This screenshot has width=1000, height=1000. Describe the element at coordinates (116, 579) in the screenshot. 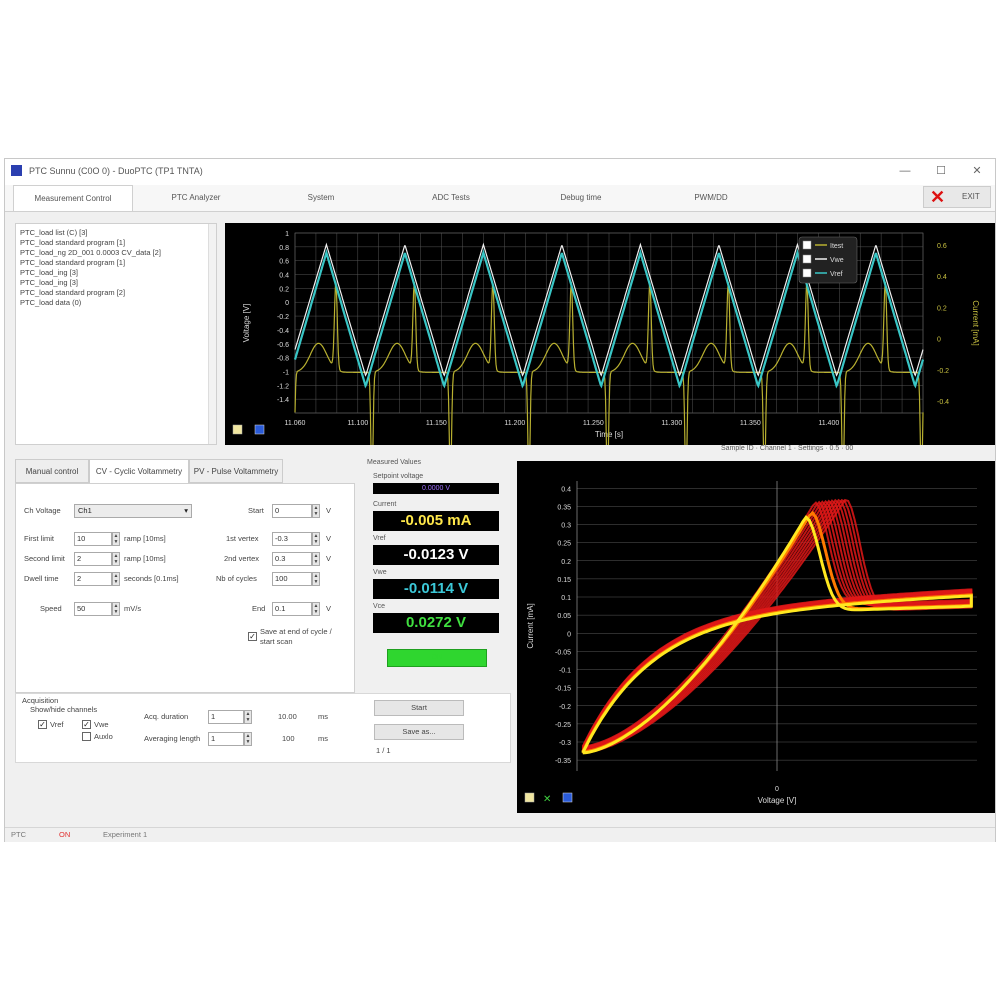

I see `dwell-time-spinner: ▲ ▼` at that location.